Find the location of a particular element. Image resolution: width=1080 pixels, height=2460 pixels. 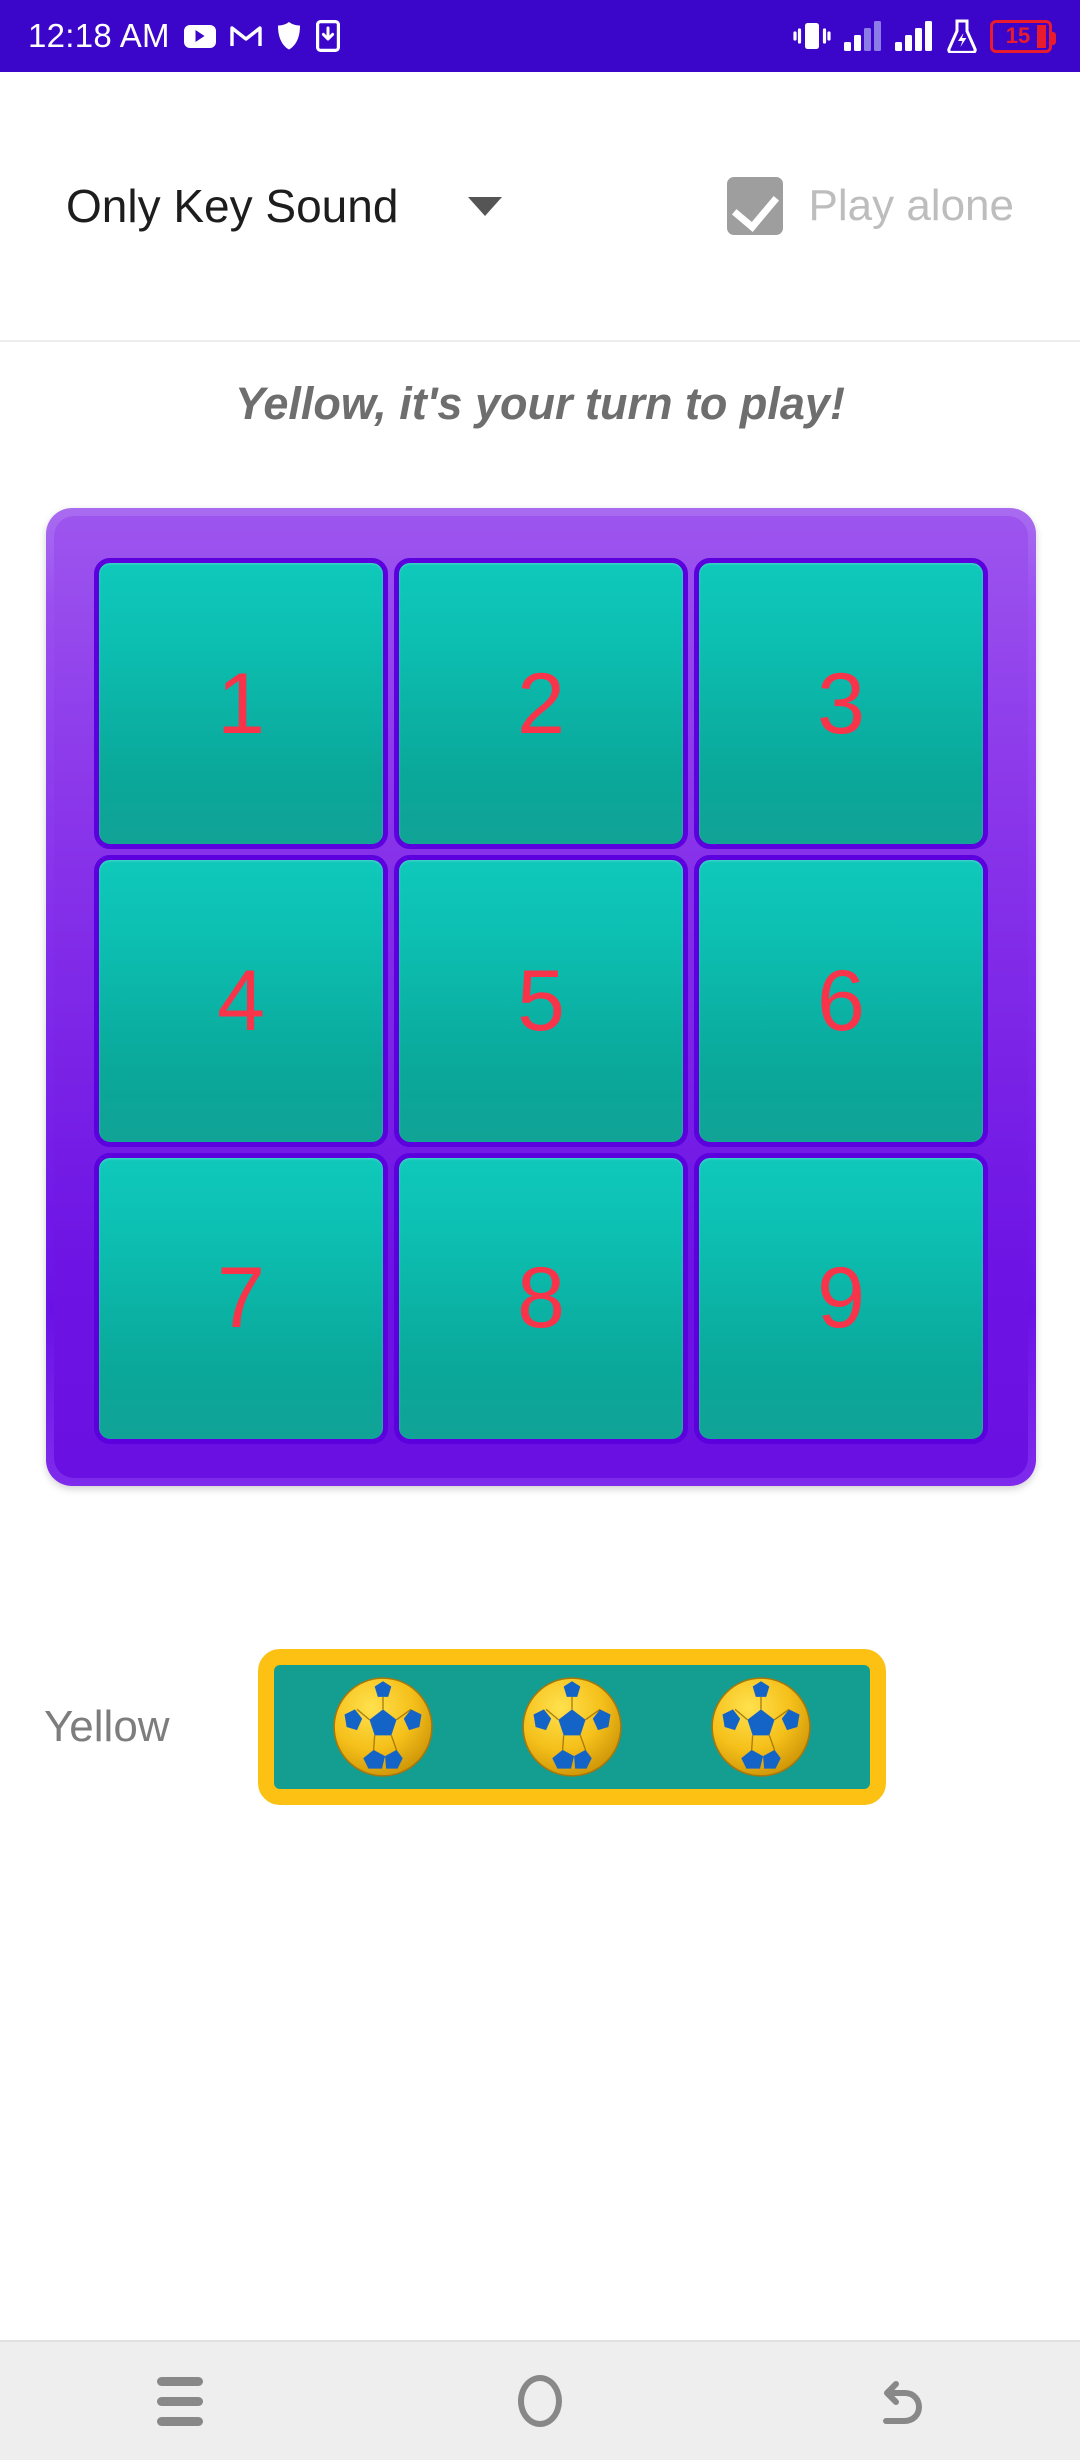

board-cell: 4 is located at coordinates (241, 1001).